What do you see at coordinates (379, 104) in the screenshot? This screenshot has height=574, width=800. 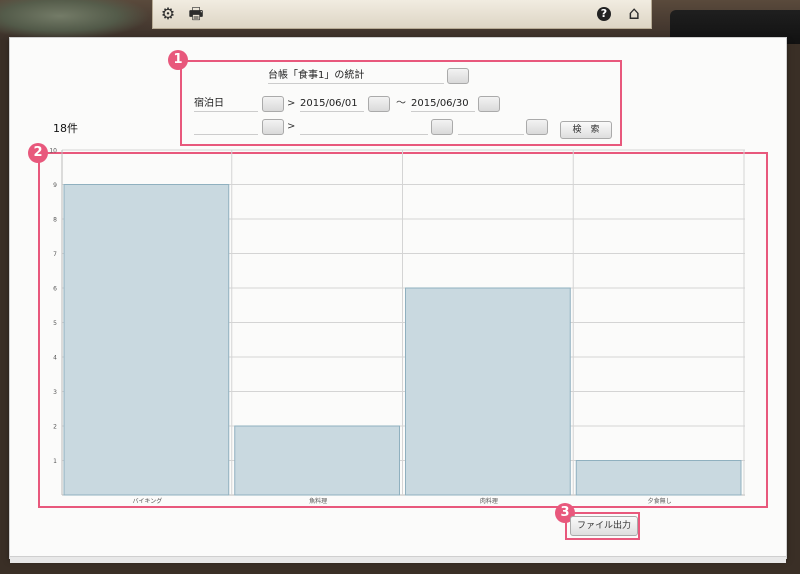 I see `date-from-picker-button` at bounding box center [379, 104].